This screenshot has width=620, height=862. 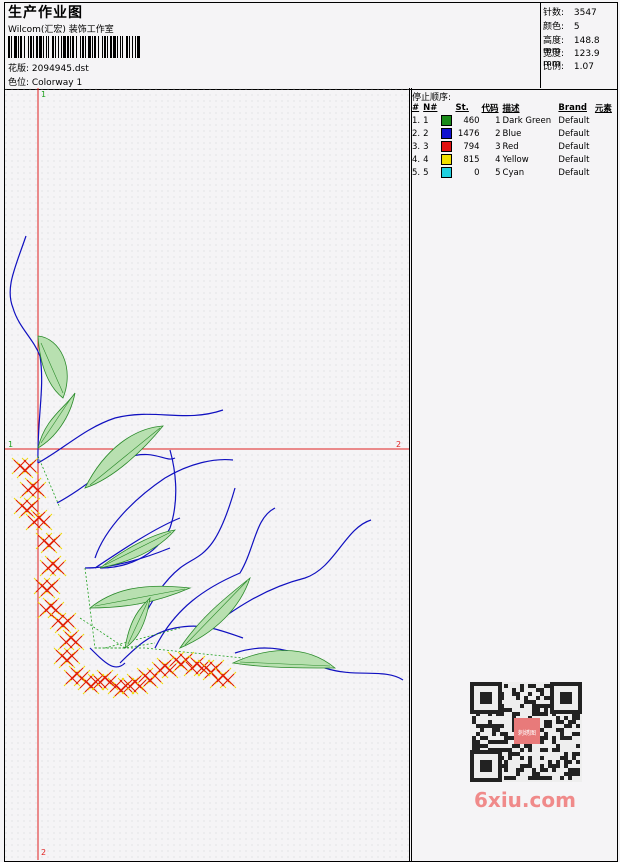 What do you see at coordinates (471, 120) in the screenshot?
I see `cell-st: 460` at bounding box center [471, 120].